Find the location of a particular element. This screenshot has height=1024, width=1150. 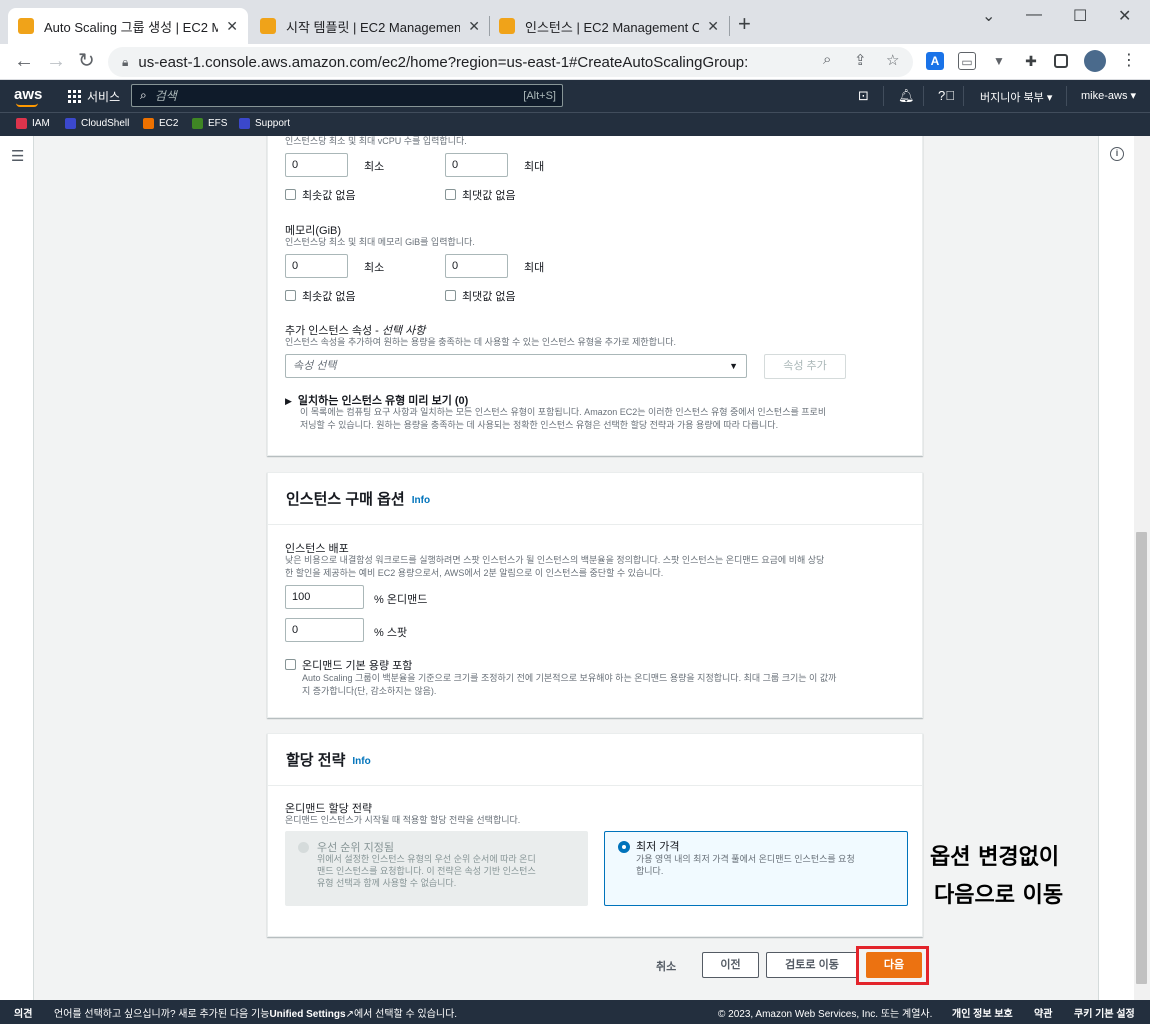

previous-button: 이전 is located at coordinates (730, 965).